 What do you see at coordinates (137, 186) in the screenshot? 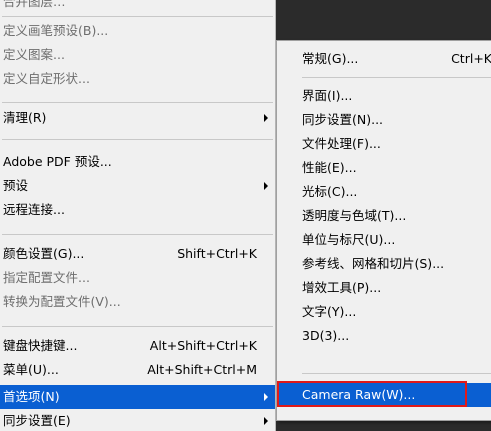
I see `menu-item-presets: 预设` at bounding box center [137, 186].